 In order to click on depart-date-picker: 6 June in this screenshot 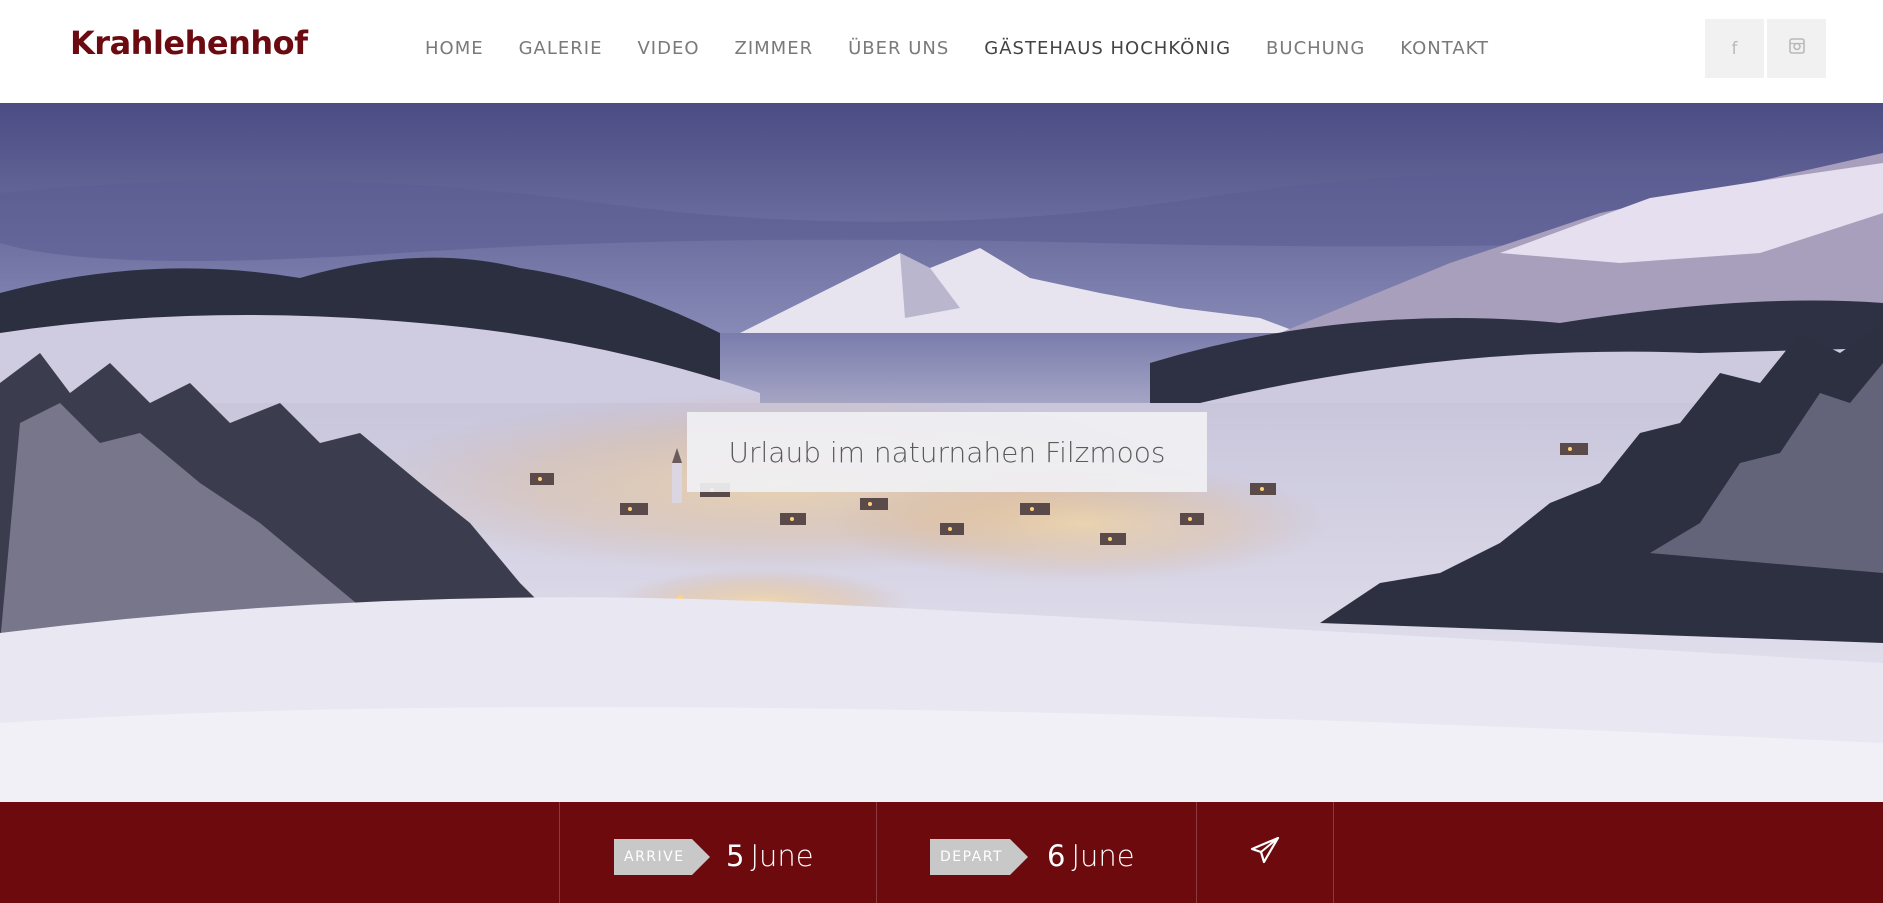, I will do `click(1091, 856)`.